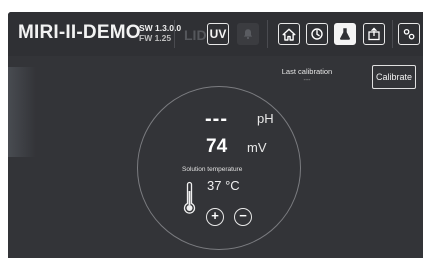 The width and height of the screenshot is (423, 258). Describe the element at coordinates (257, 147) in the screenshot. I see `mv-unit: mV` at that location.